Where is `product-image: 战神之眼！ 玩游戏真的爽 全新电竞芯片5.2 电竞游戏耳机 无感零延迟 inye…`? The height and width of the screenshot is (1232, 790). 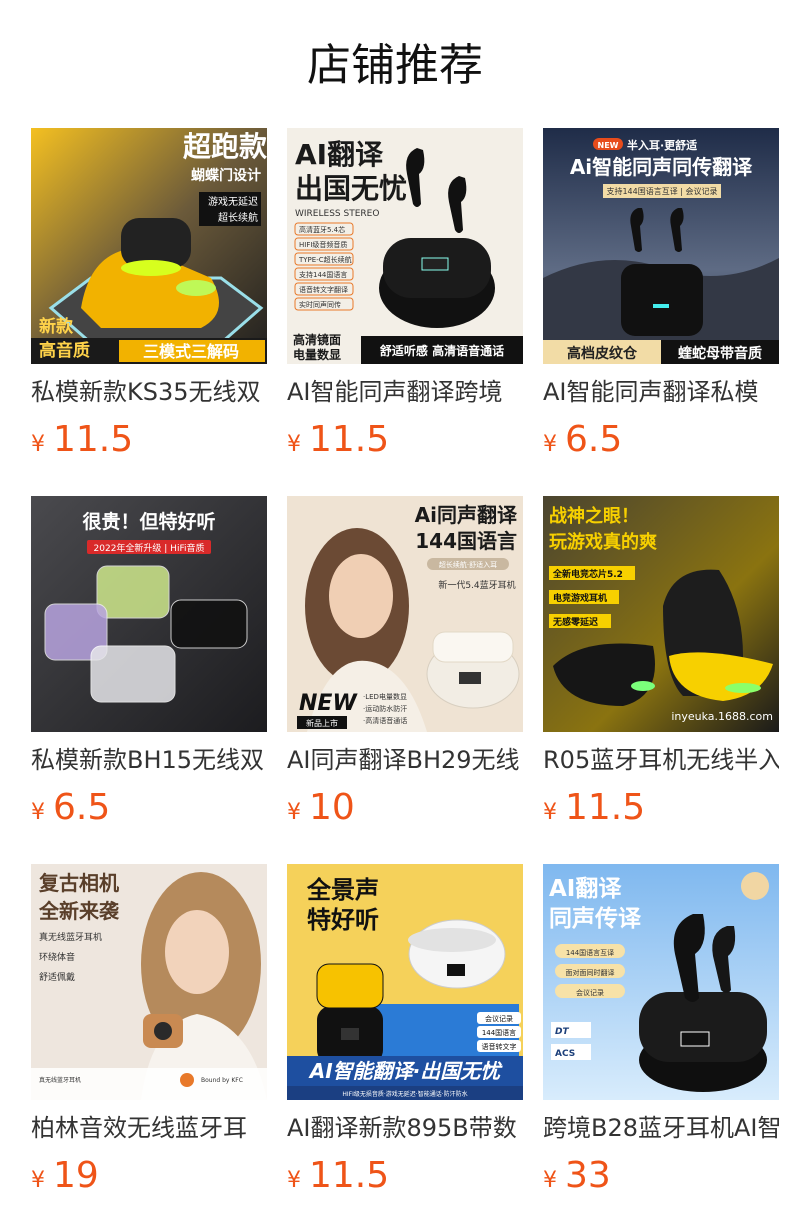 product-image: 战神之眼！ 玩游戏真的爽 全新电竞芯片5.2 电竞游戏耳机 无感零延迟 inye… is located at coordinates (661, 614).